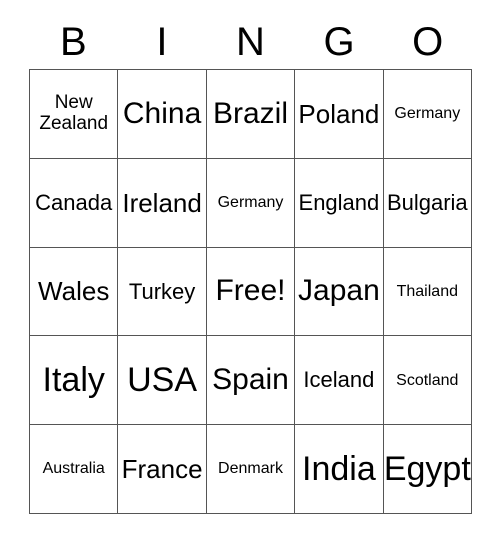 The width and height of the screenshot is (500, 544). What do you see at coordinates (73, 41) in the screenshot?
I see `bingo-header-letter-b: B` at bounding box center [73, 41].